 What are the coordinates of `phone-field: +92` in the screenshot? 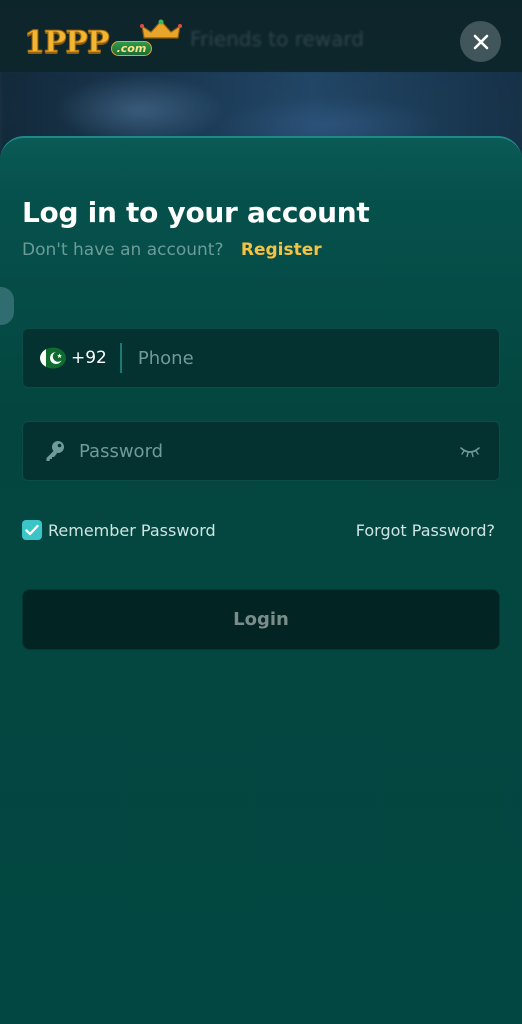 It's located at (261, 358).